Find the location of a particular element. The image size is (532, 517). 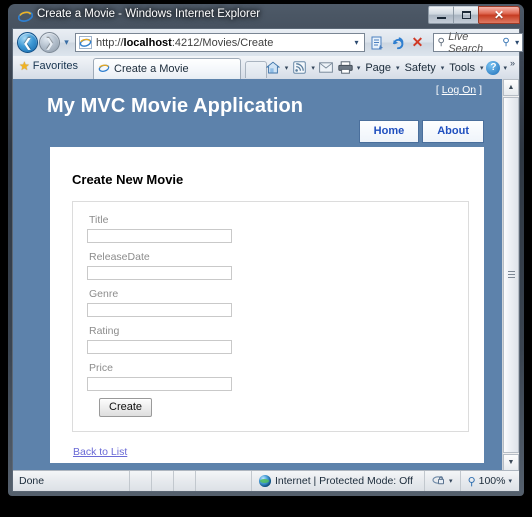

search-placeholder: Live Search is located at coordinates (466, 42).